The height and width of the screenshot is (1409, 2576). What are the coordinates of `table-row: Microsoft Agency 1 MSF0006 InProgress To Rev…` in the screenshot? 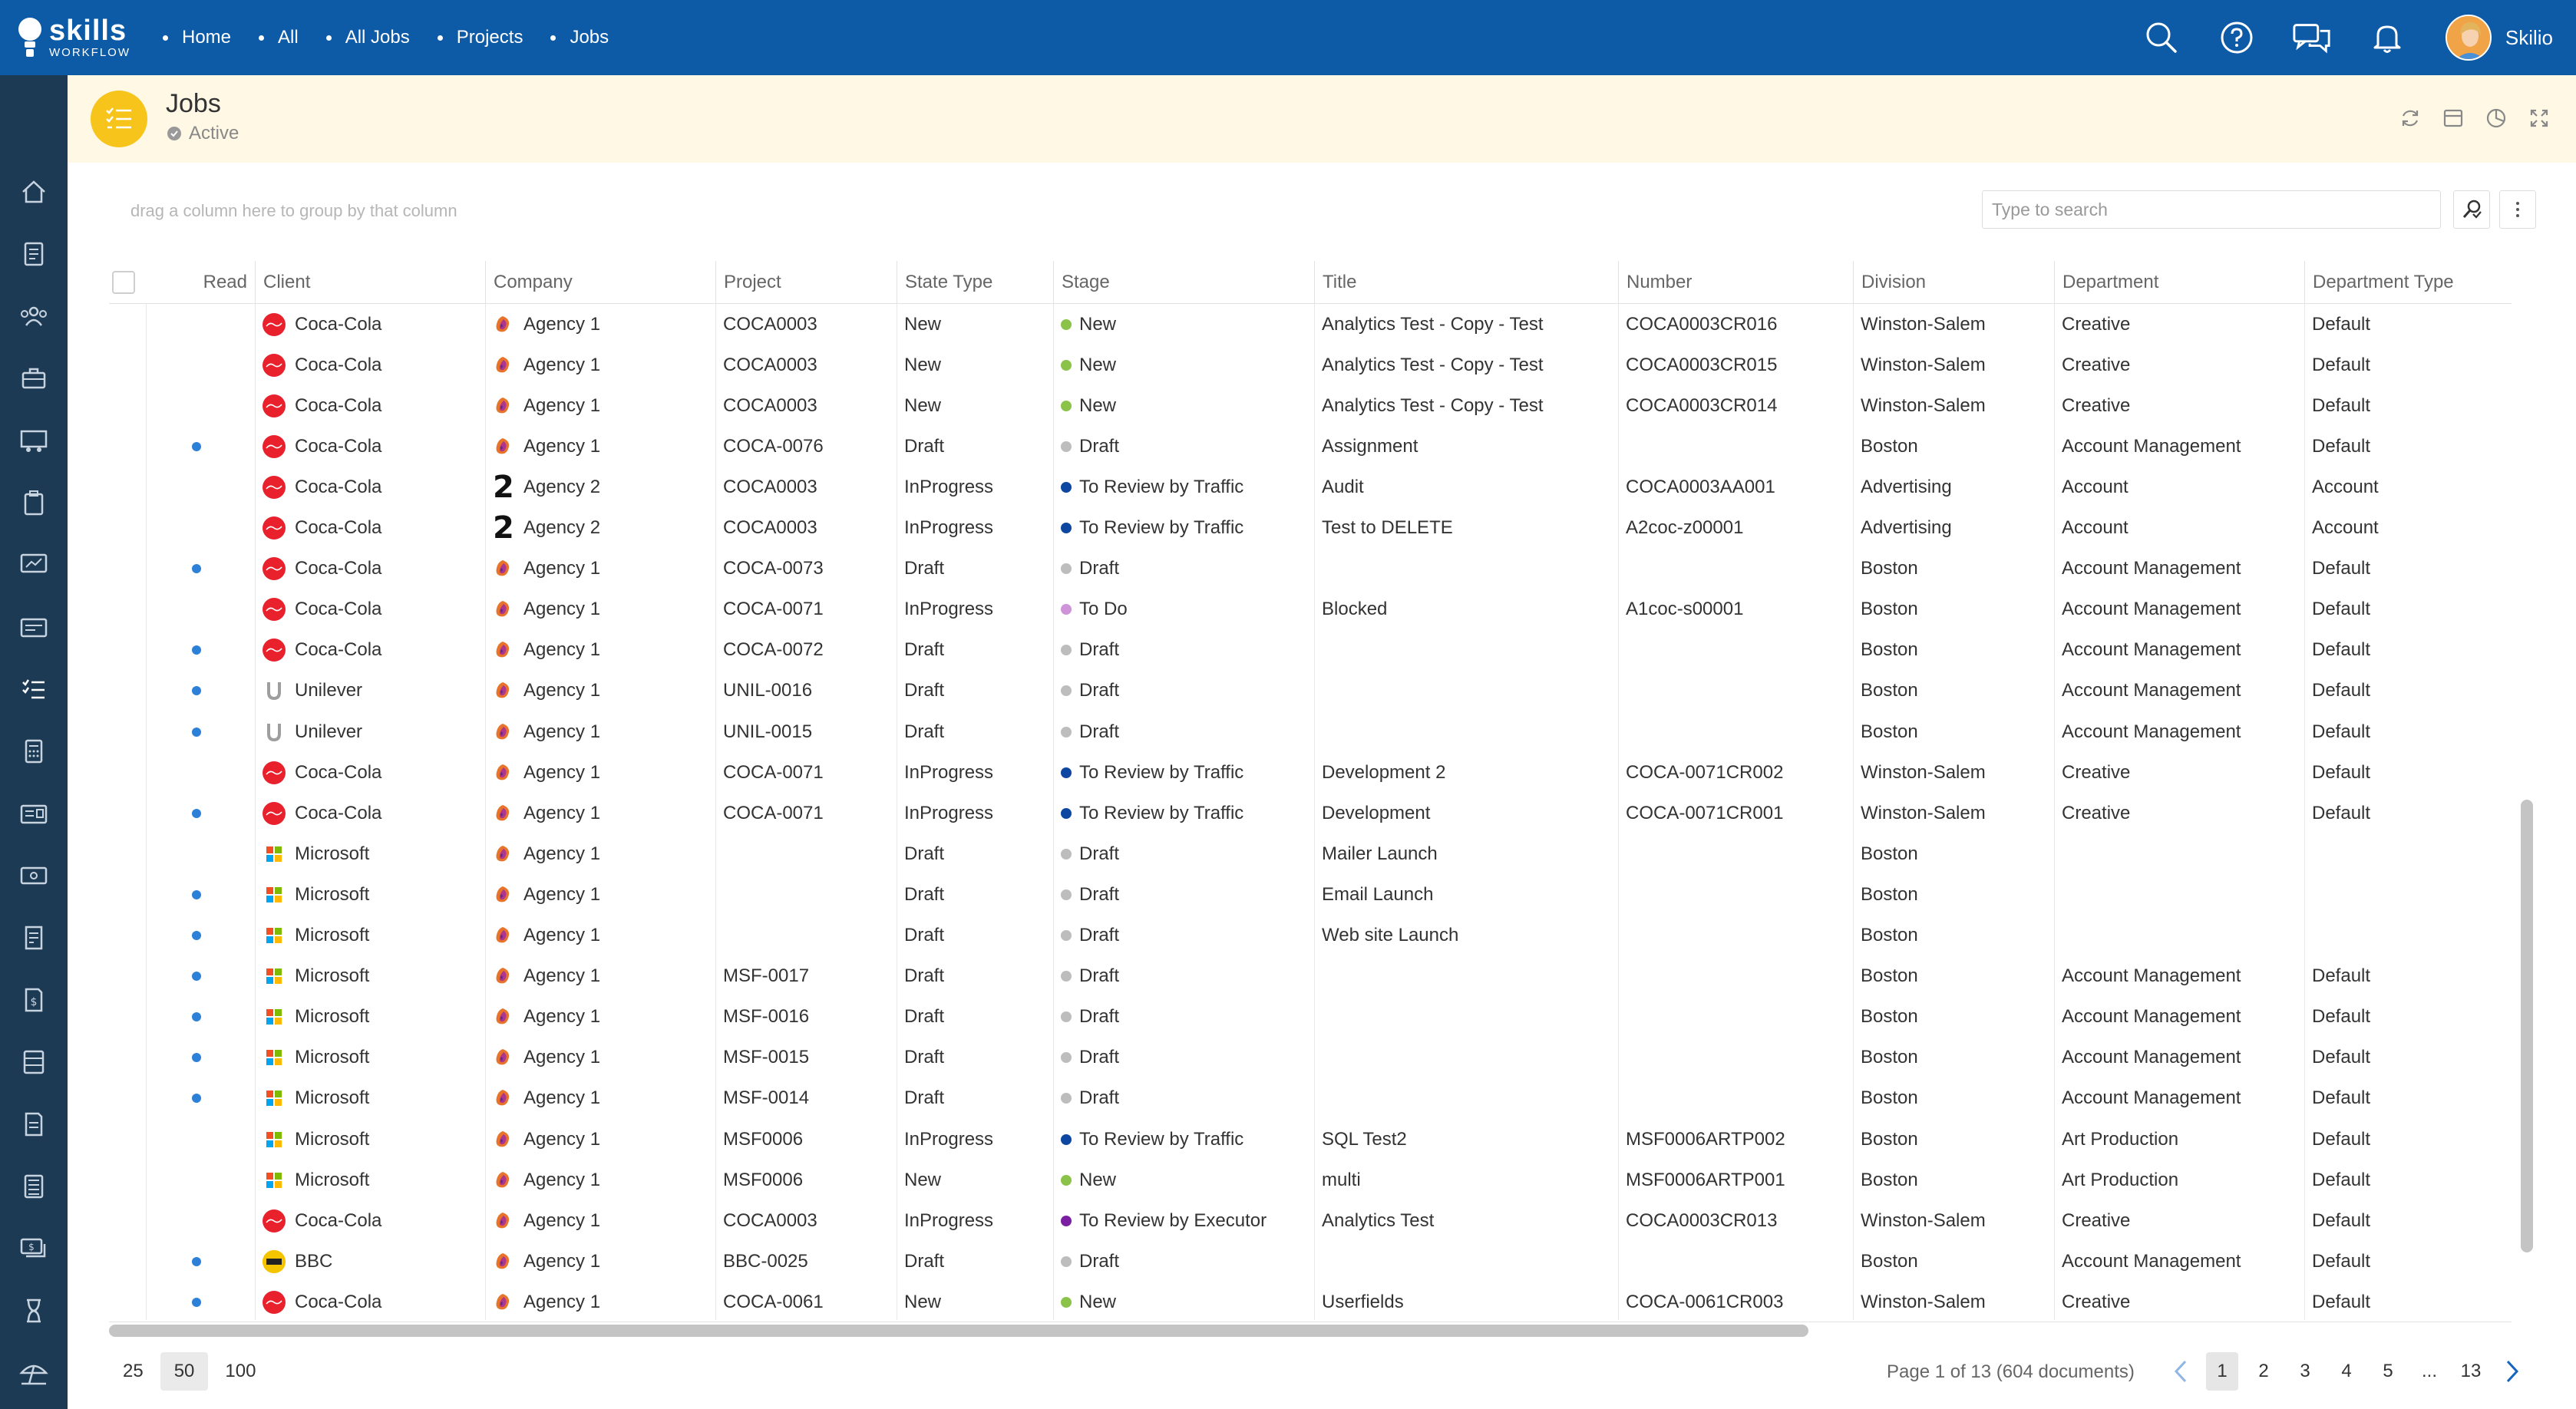 It's located at (1310, 1139).